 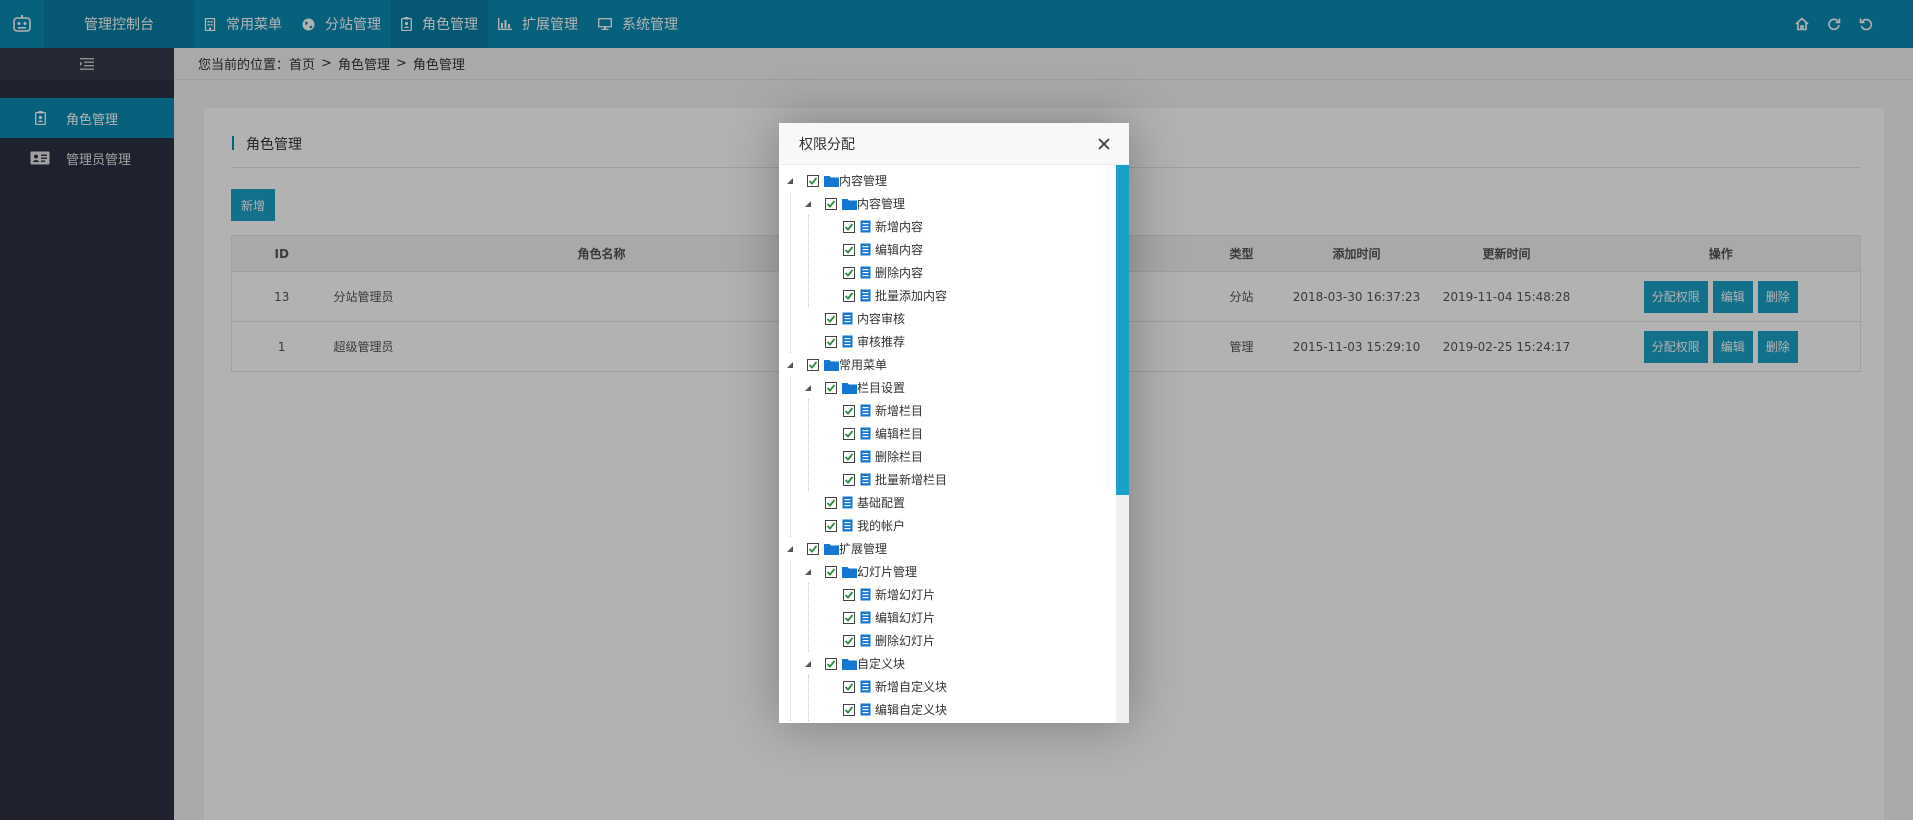 I want to click on tree-node: 自定义块, so click(x=947, y=663).